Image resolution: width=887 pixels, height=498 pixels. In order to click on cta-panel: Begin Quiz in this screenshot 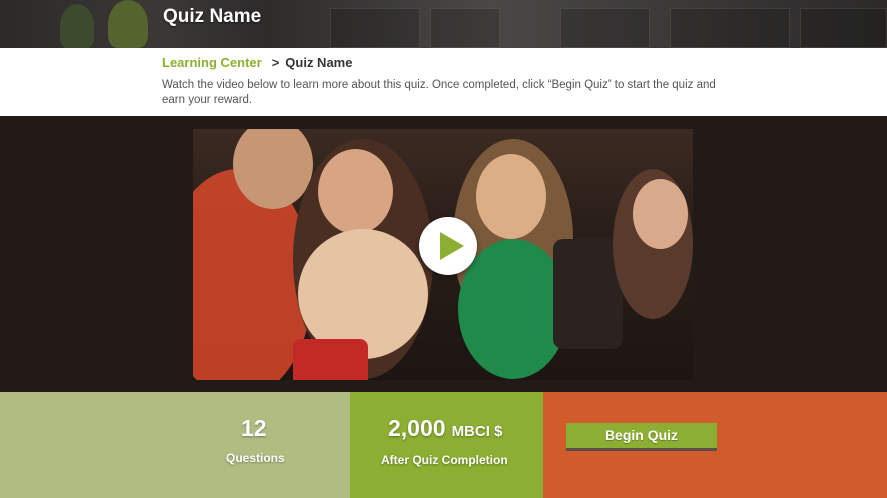, I will do `click(715, 445)`.